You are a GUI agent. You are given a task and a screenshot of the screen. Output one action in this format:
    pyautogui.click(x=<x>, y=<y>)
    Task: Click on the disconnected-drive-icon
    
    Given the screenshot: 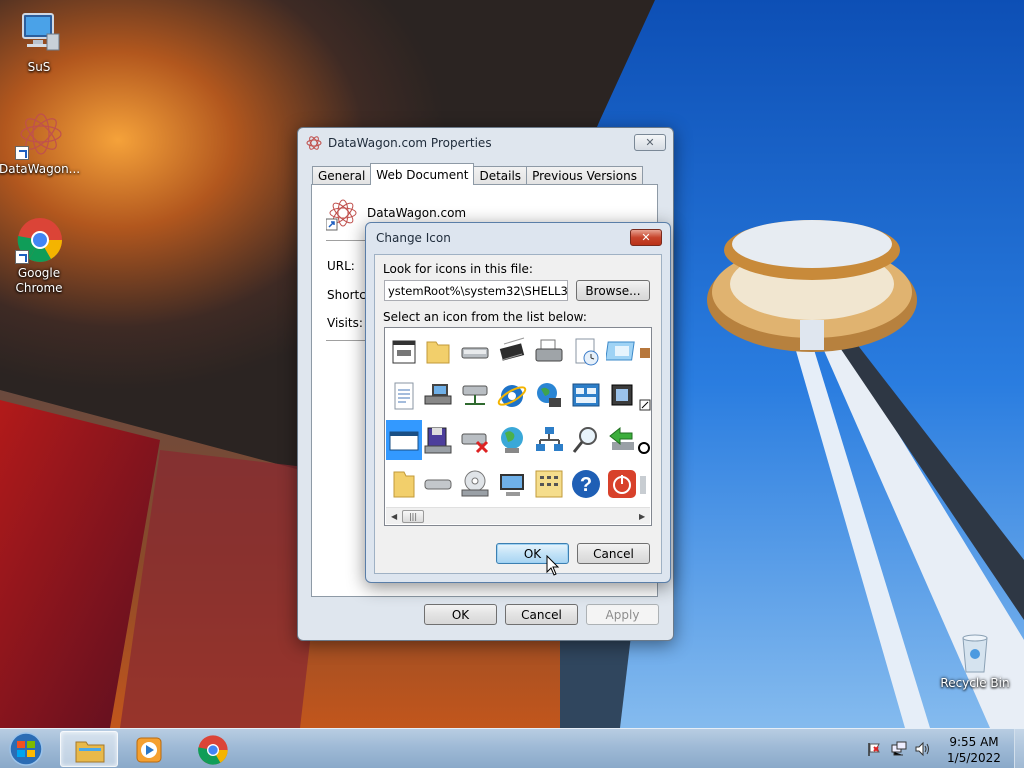 What is the action you would take?
    pyautogui.click(x=475, y=440)
    